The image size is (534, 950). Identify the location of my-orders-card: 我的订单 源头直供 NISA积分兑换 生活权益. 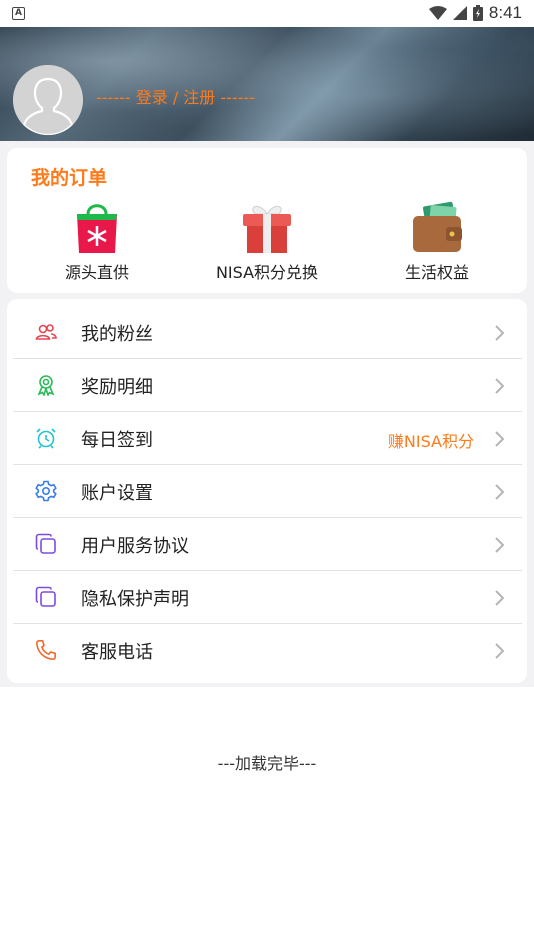
(267, 220).